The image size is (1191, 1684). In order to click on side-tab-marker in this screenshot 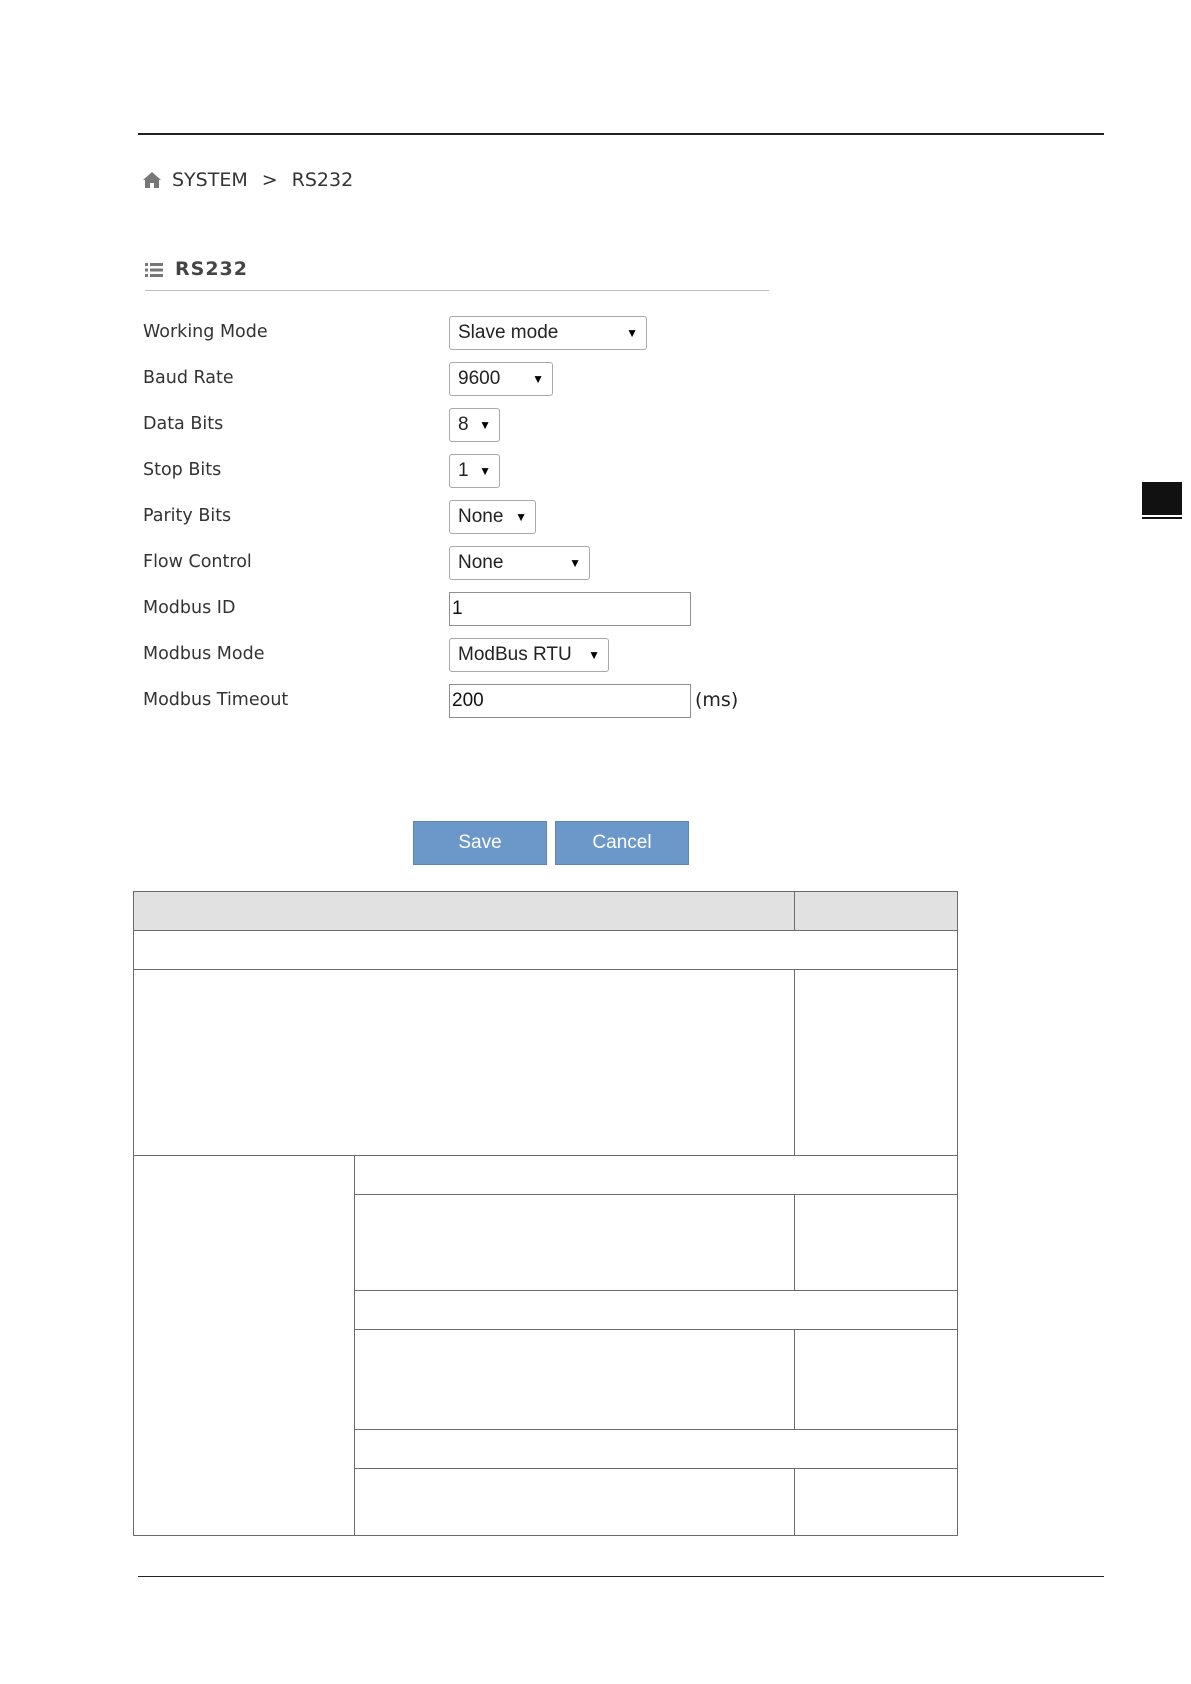, I will do `click(1162, 498)`.